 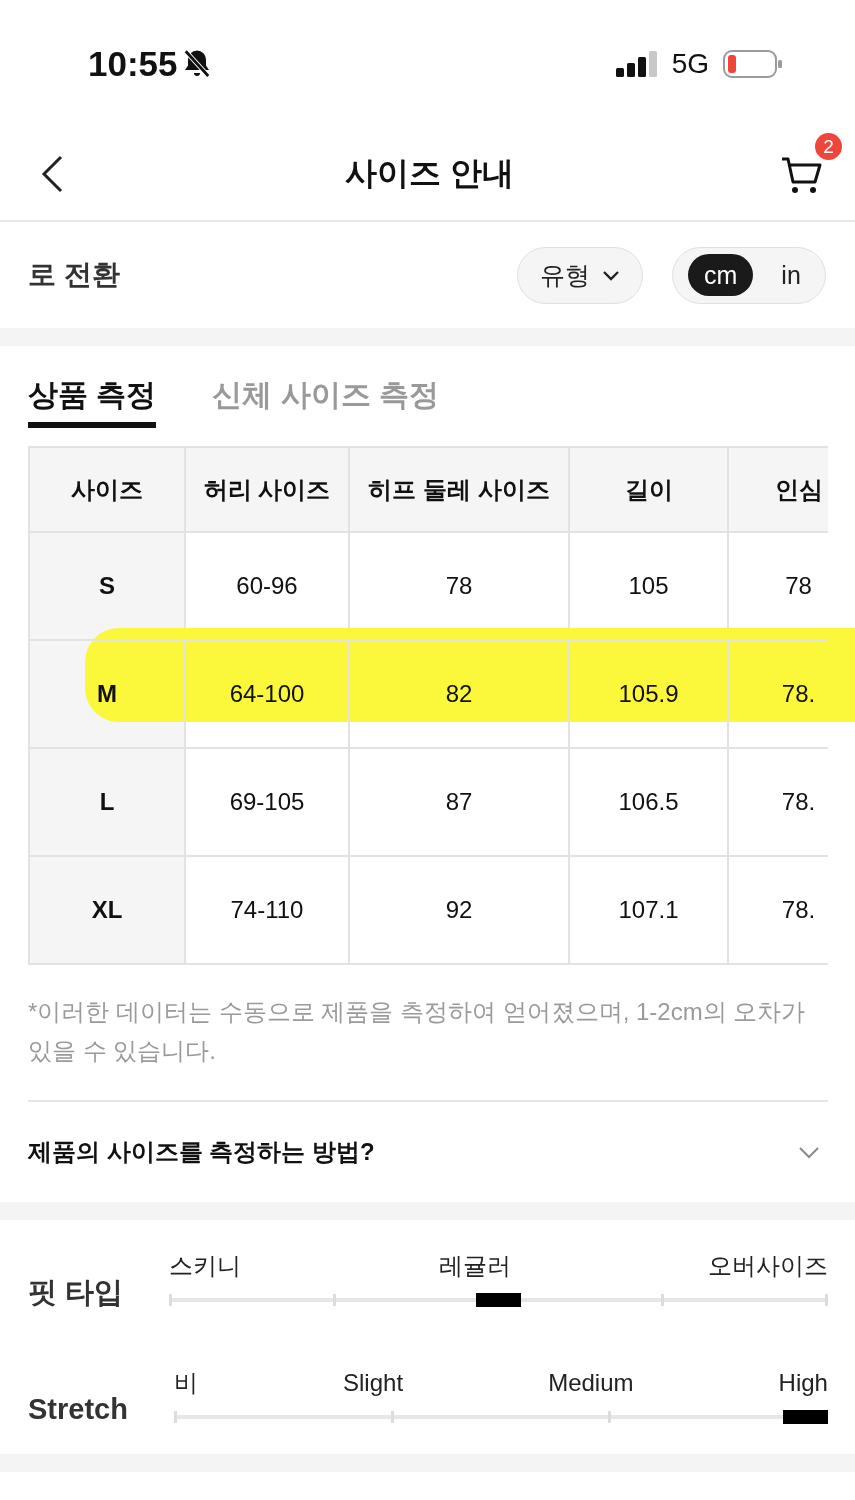 I want to click on accordion-header: 제품의 사이즈를 측정하는 방법?, so click(x=428, y=1152).